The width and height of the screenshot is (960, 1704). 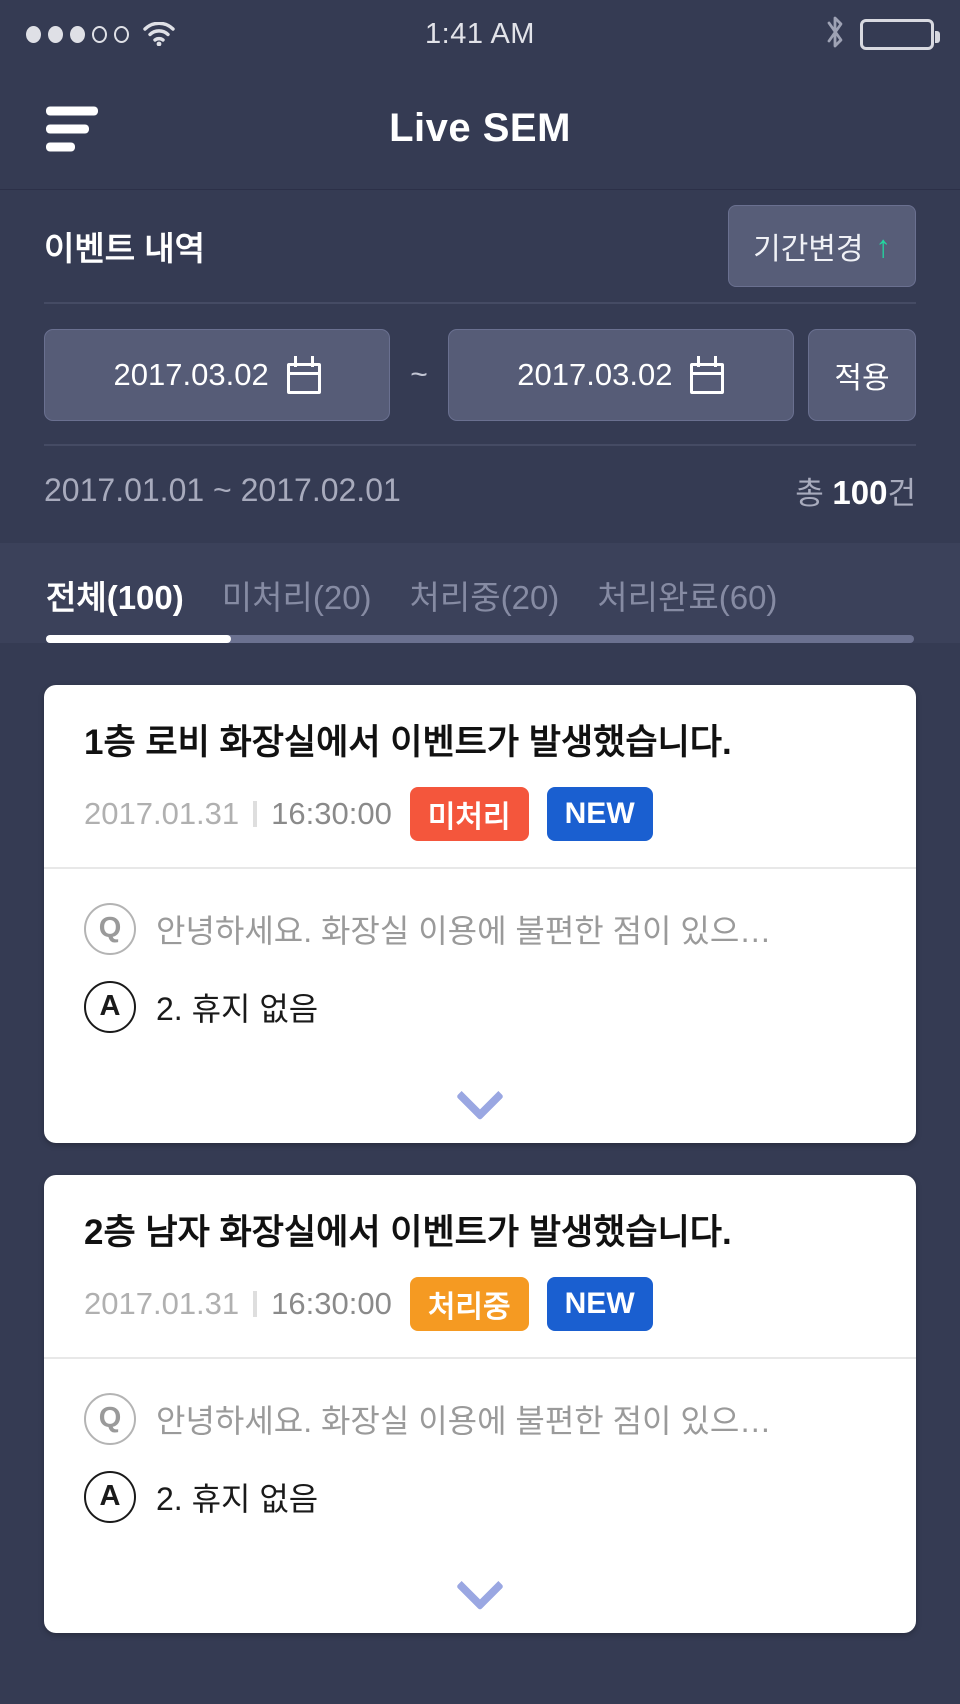 What do you see at coordinates (860, 492) in the screenshot?
I see `total-count-value: 100` at bounding box center [860, 492].